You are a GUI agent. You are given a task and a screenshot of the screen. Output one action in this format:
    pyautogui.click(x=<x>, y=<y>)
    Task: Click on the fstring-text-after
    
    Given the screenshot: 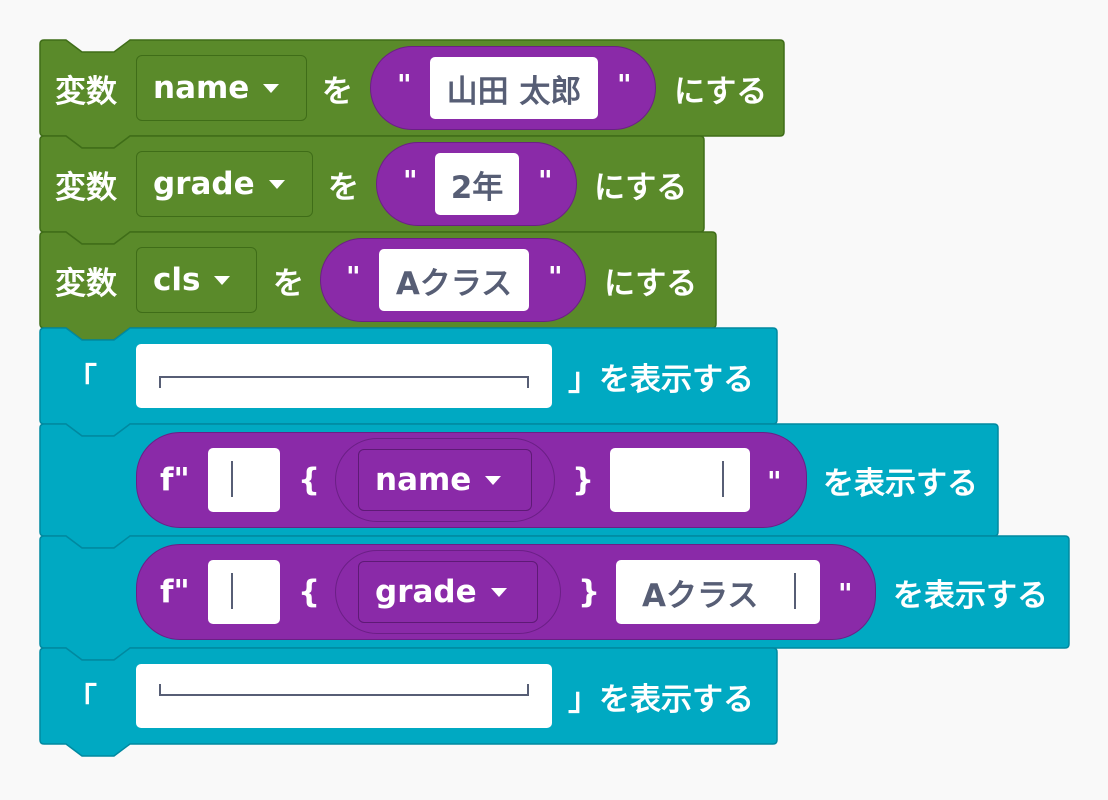 What is the action you would take?
    pyautogui.click(x=680, y=480)
    